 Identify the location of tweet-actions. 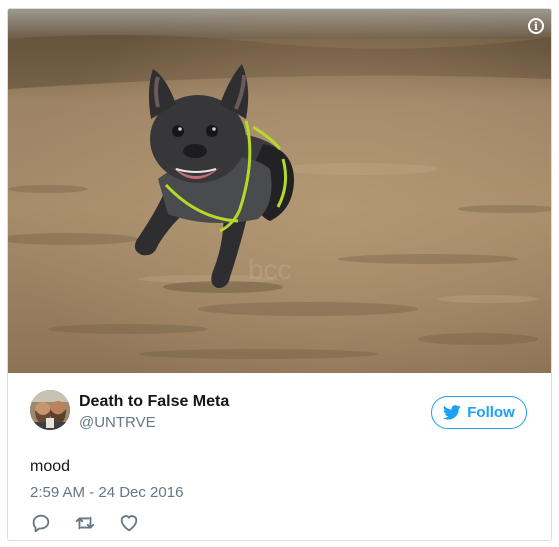
(96, 523).